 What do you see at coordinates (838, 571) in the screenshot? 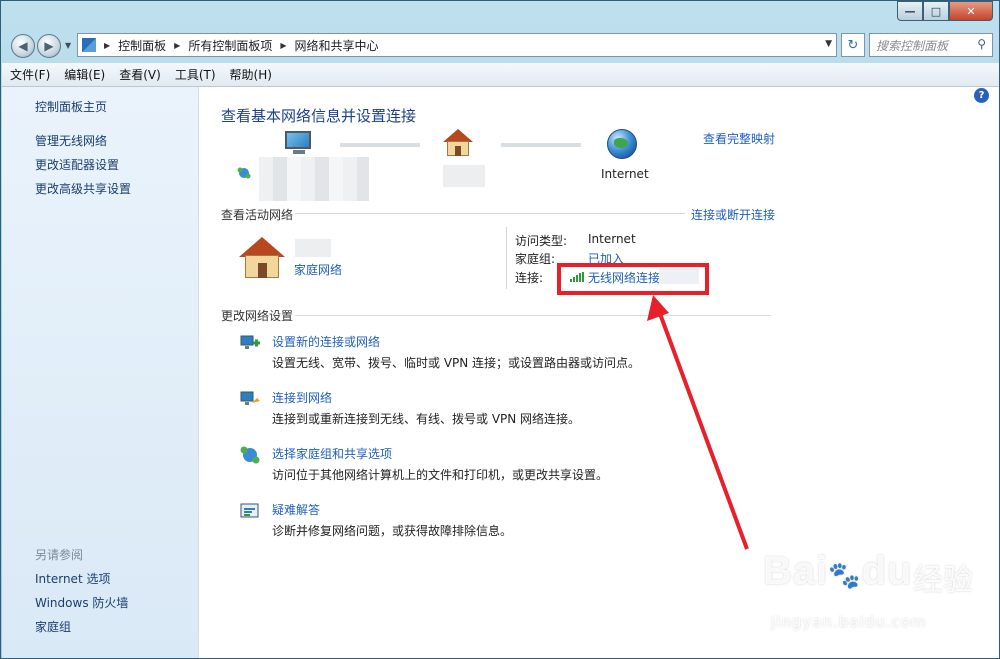
I see `watermark-brand: Bai🐾du` at bounding box center [838, 571].